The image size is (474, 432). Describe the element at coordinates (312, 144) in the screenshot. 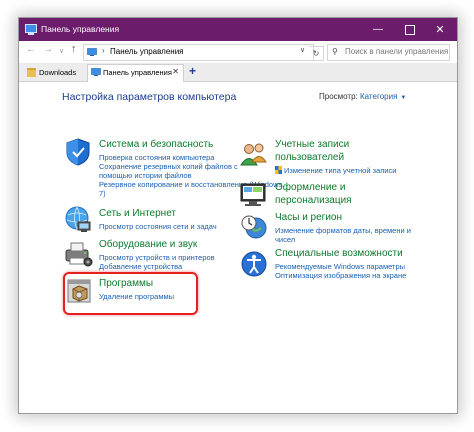

I see `category-user-accounts: Учетные записи` at that location.